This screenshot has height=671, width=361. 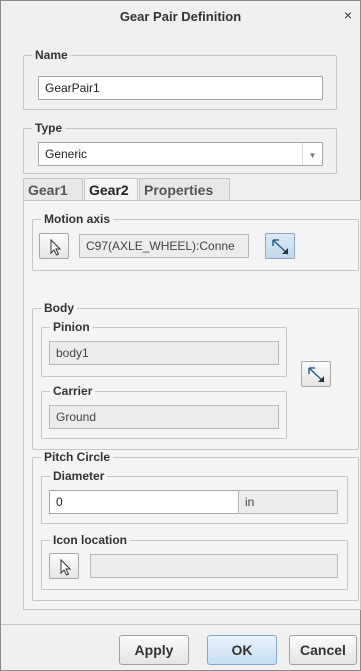 I want to click on type-group: Type Generic ▼, so click(x=180, y=147).